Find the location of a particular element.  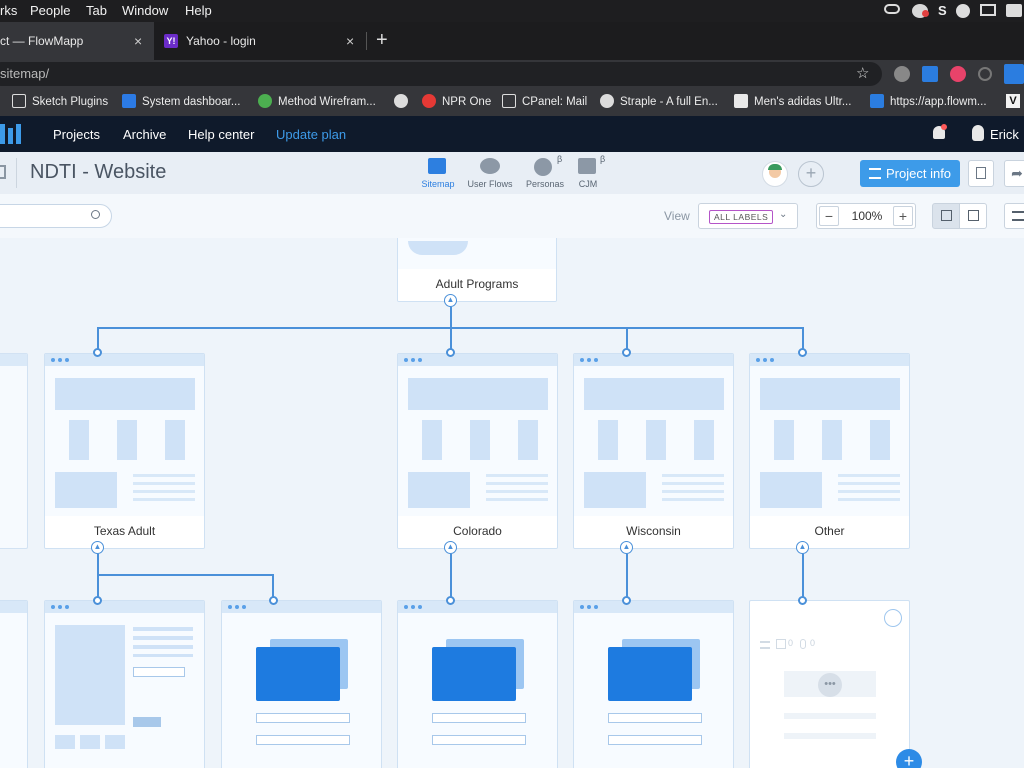

hide-images-button is located at coordinates (973, 216).